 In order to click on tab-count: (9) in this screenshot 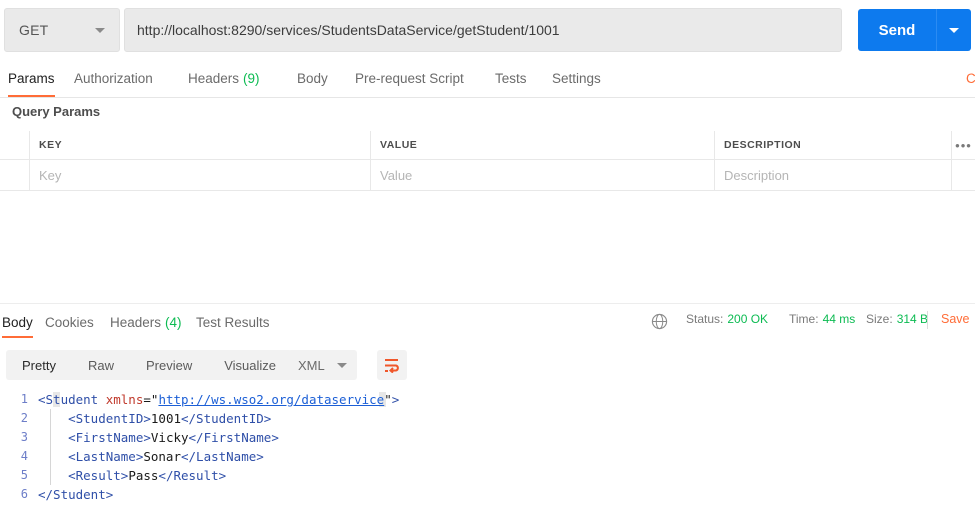, I will do `click(251, 78)`.